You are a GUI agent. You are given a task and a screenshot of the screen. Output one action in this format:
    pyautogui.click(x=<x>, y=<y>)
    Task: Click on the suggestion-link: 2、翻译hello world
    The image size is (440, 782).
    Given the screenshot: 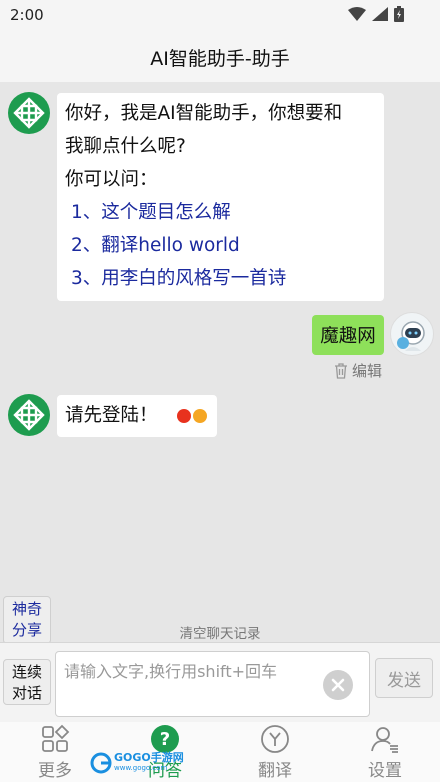 What is the action you would take?
    pyautogui.click(x=220, y=245)
    